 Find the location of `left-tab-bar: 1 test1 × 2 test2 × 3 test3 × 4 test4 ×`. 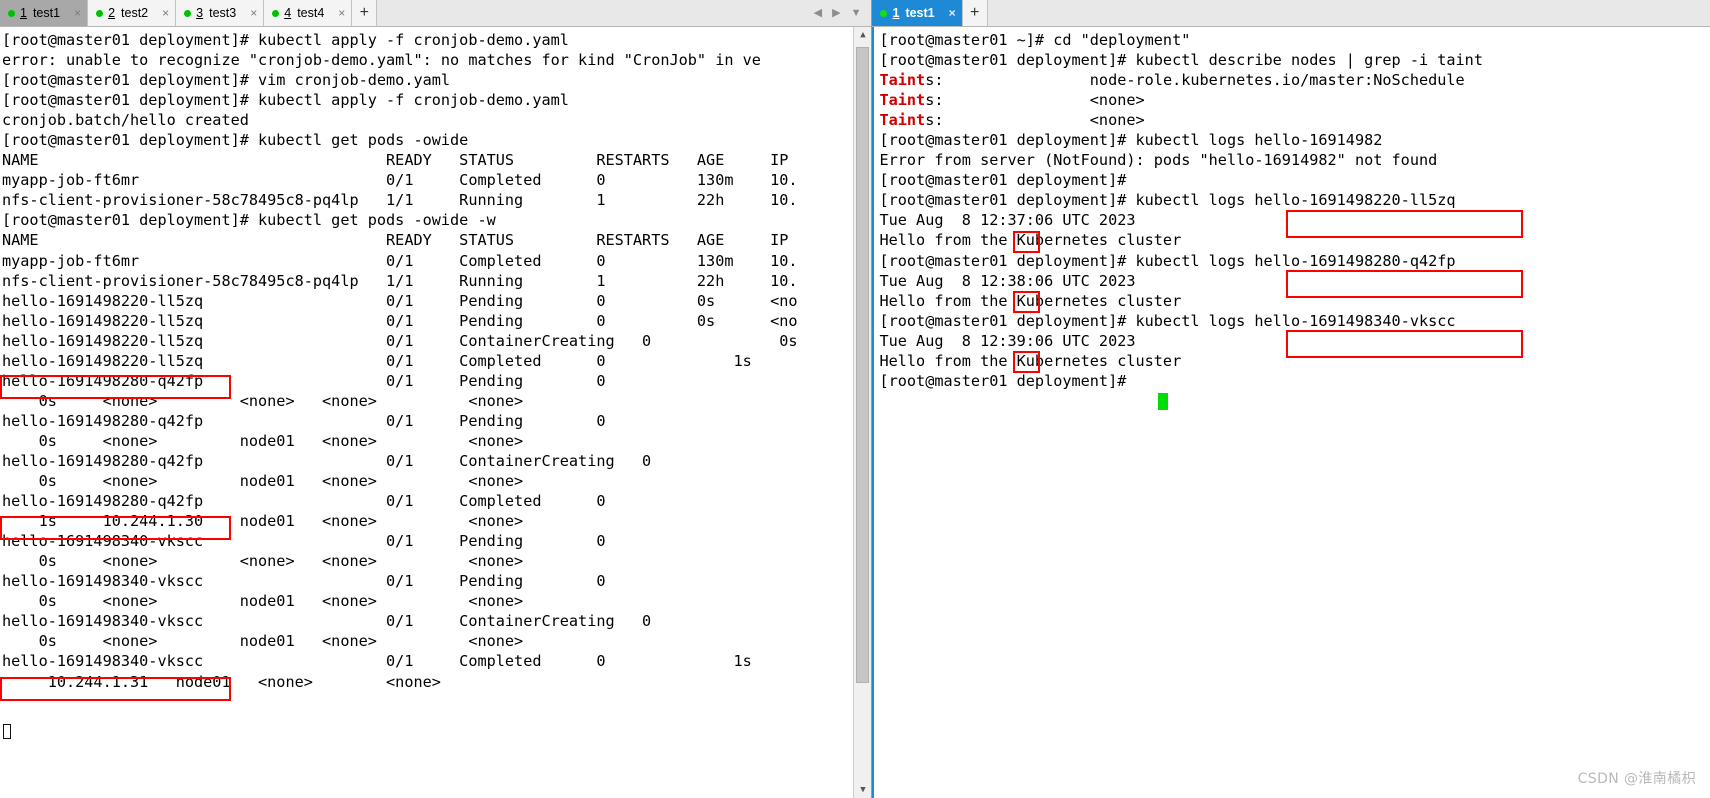

left-tab-bar: 1 test1 × 2 test2 × 3 test3 × 4 test4 × is located at coordinates (436, 13).